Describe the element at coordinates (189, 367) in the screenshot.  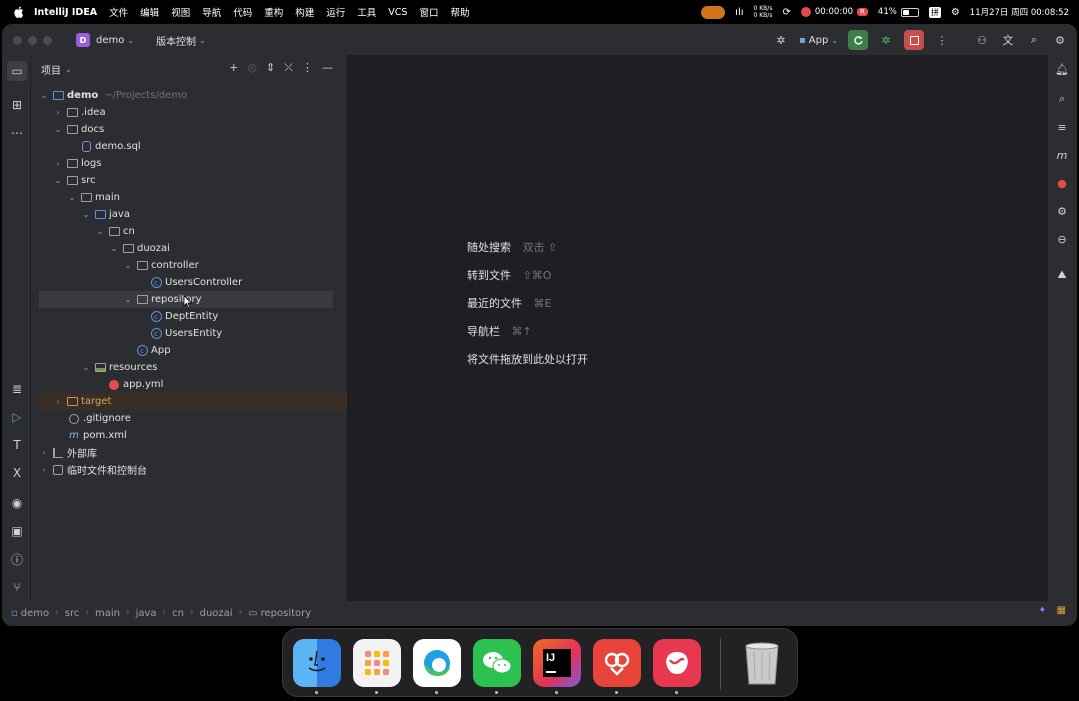
I see `tree-row-resources: ⌄ resources` at that location.